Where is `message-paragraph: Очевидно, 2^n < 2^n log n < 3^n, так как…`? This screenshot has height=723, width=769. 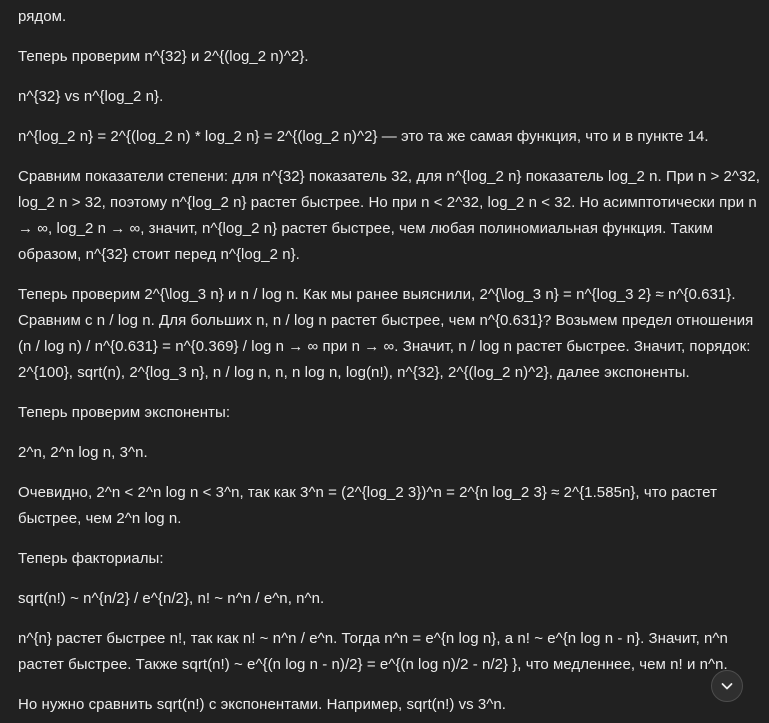 message-paragraph: Очевидно, 2^n < 2^n log n < 3^n, так как… is located at coordinates (367, 505).